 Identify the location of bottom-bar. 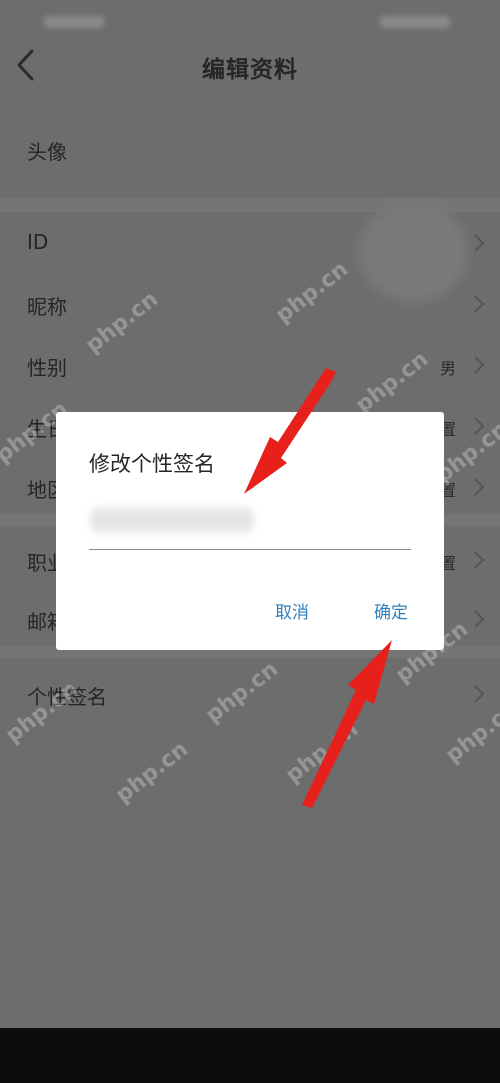
(250, 1055).